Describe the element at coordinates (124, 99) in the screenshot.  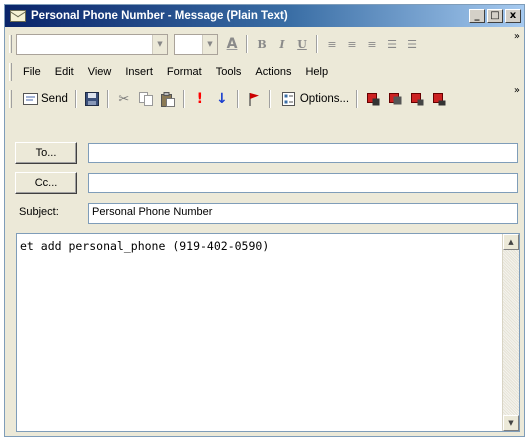
I see `cut-icon: ✂` at that location.